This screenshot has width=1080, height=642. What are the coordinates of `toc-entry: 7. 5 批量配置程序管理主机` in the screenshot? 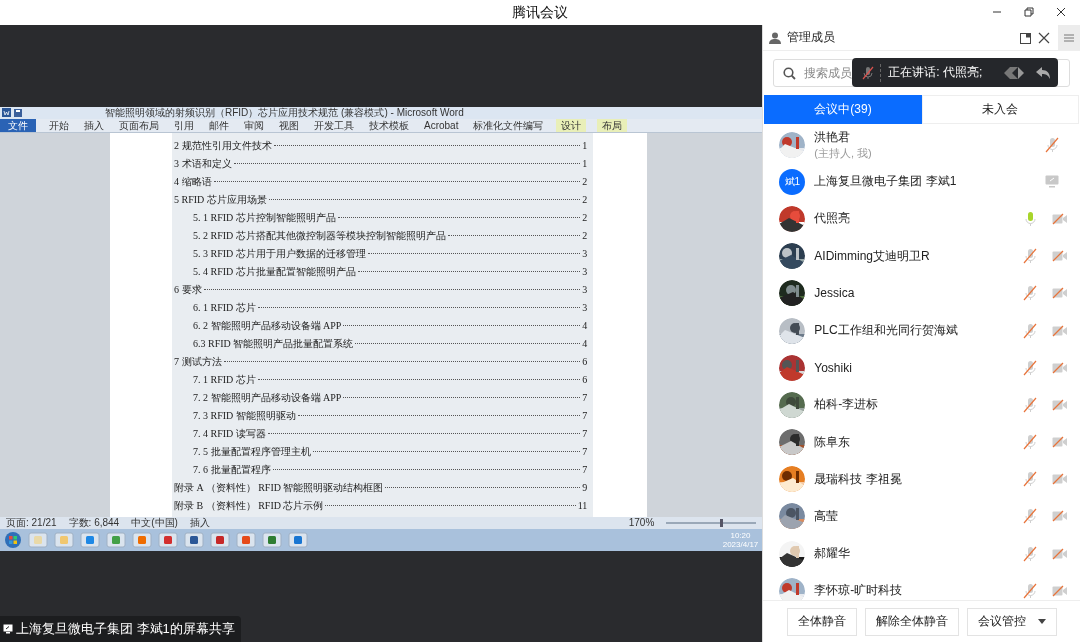 It's located at (252, 451).